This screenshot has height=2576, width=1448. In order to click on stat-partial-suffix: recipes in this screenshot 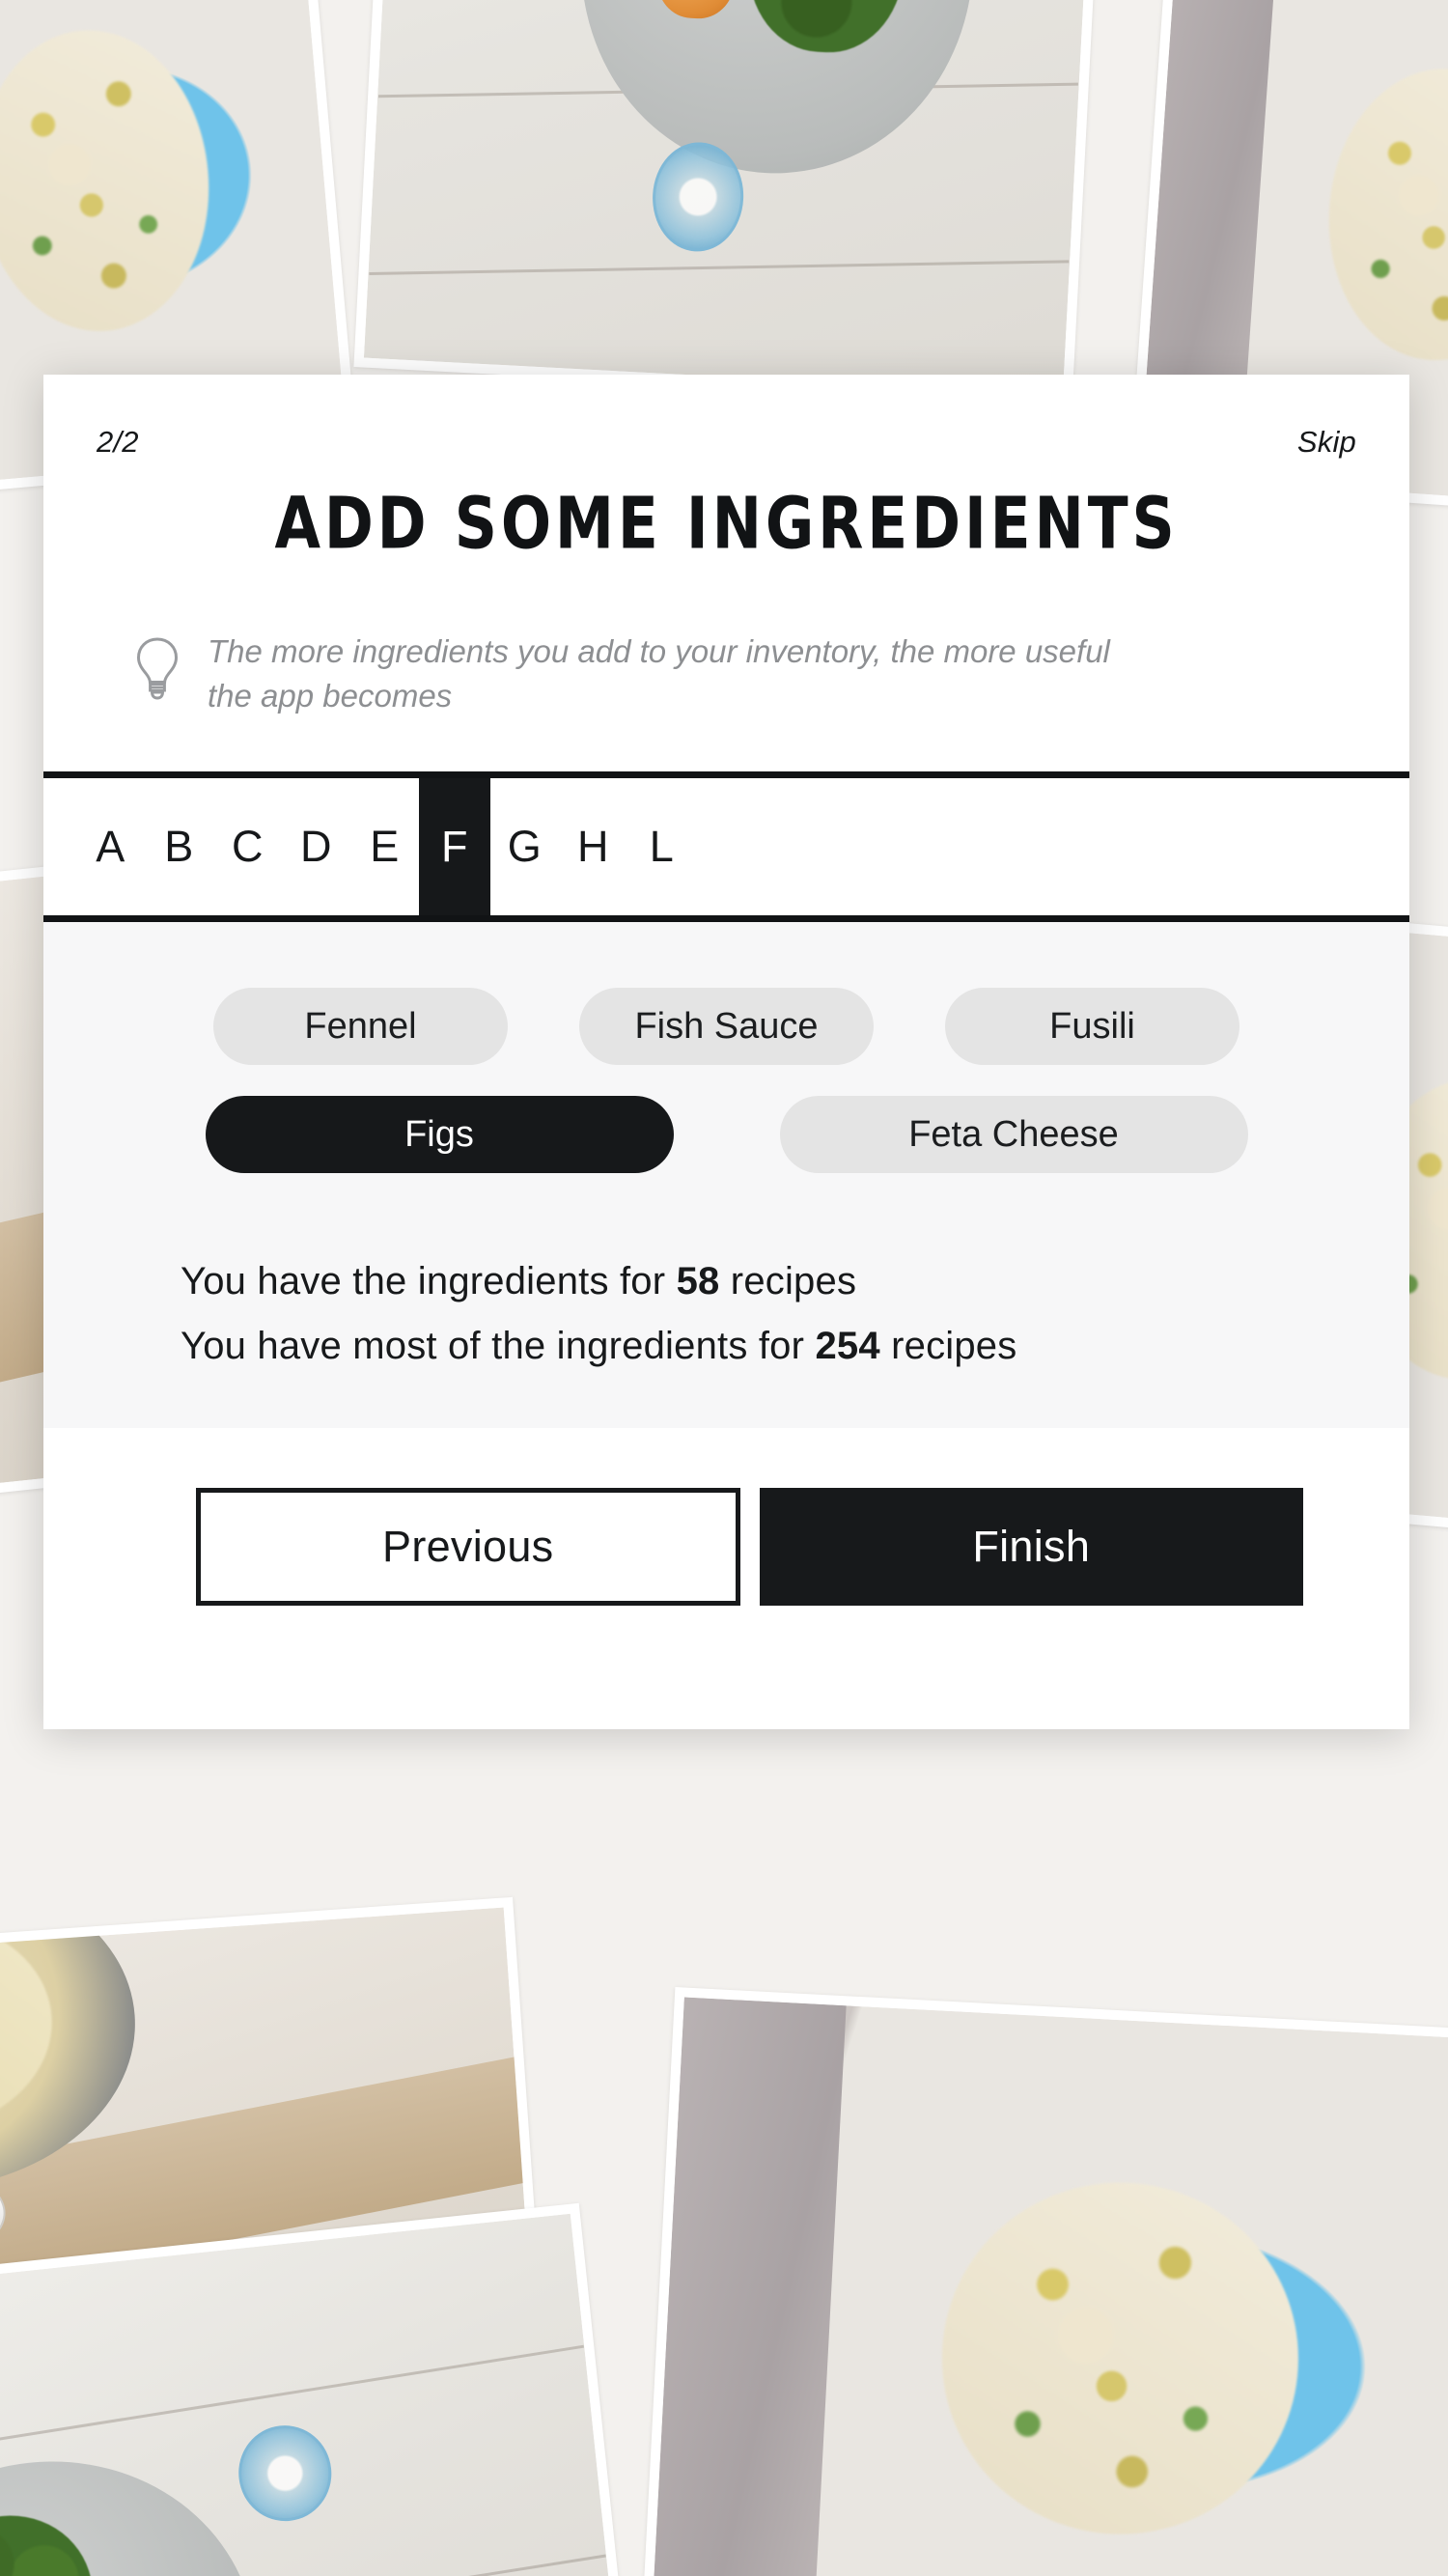, I will do `click(948, 1347)`.